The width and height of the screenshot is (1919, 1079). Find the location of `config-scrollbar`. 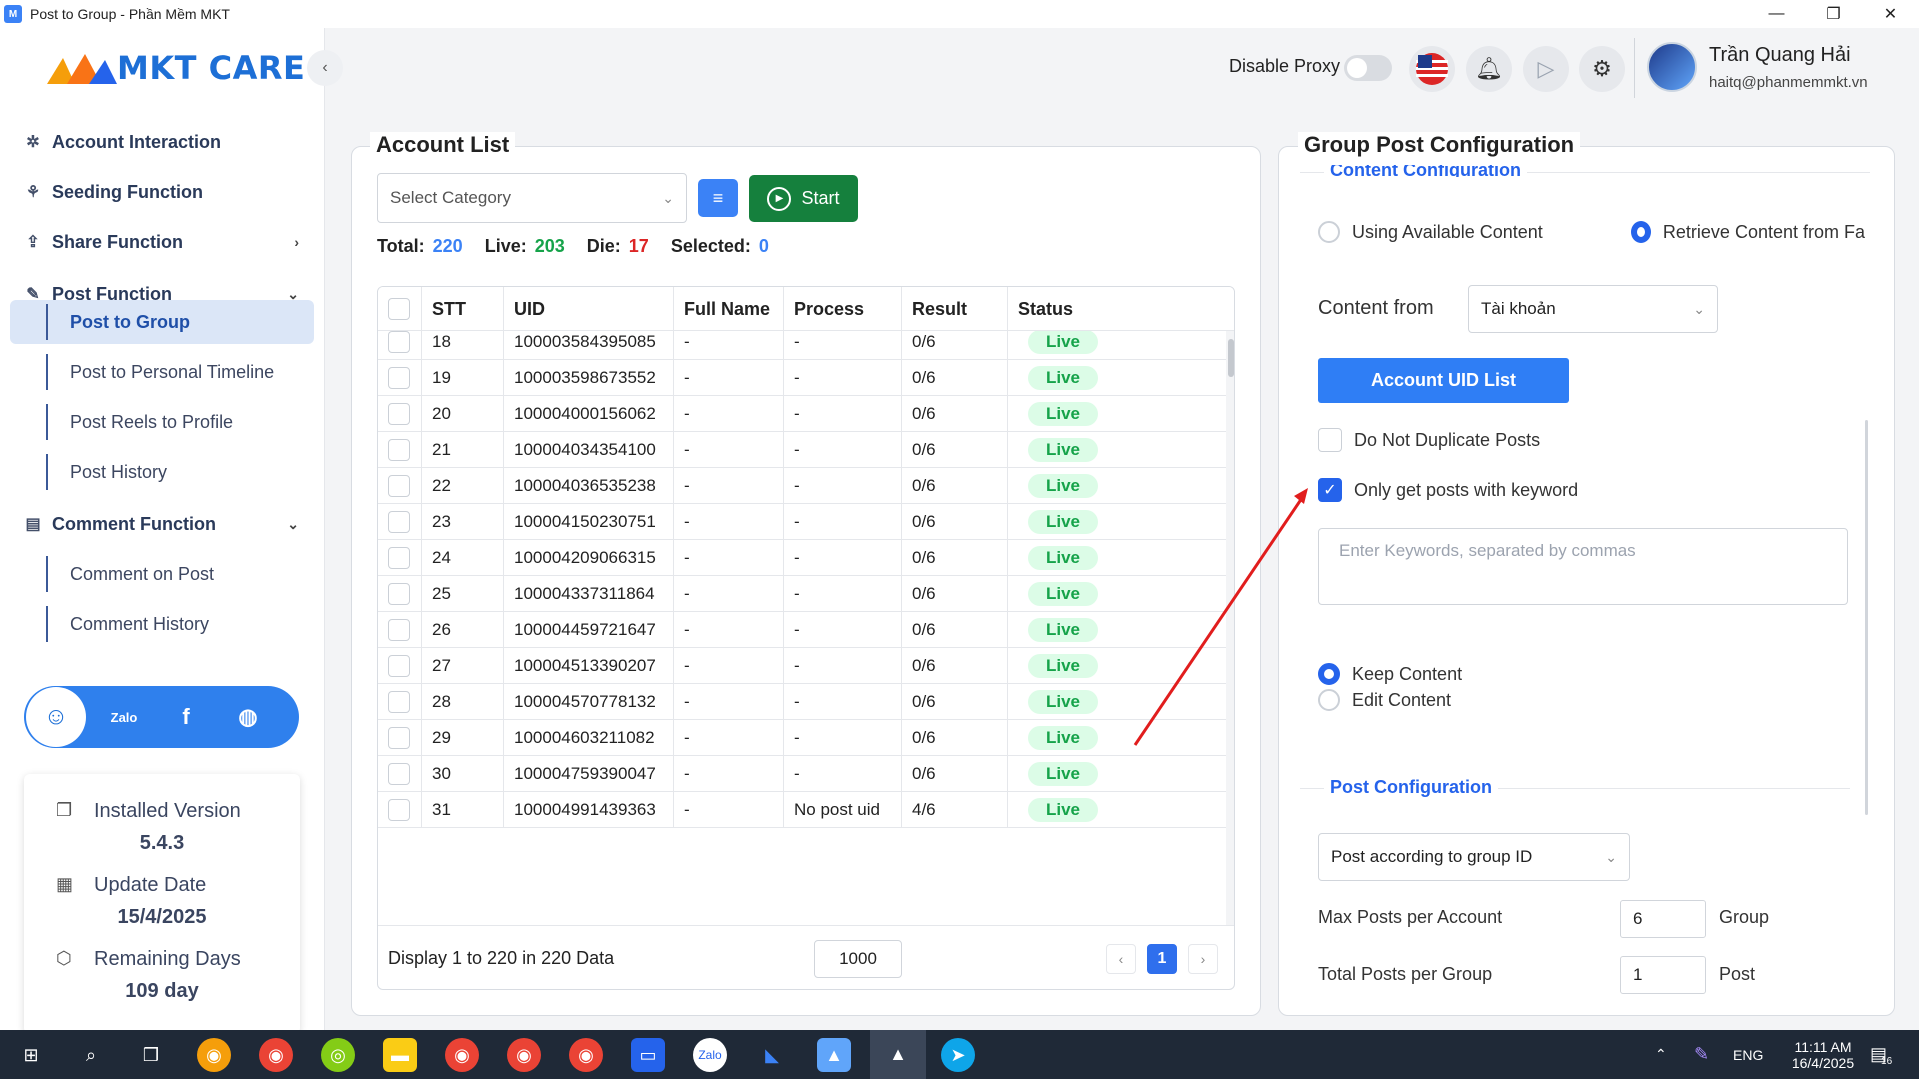

config-scrollbar is located at coordinates (1866, 617).